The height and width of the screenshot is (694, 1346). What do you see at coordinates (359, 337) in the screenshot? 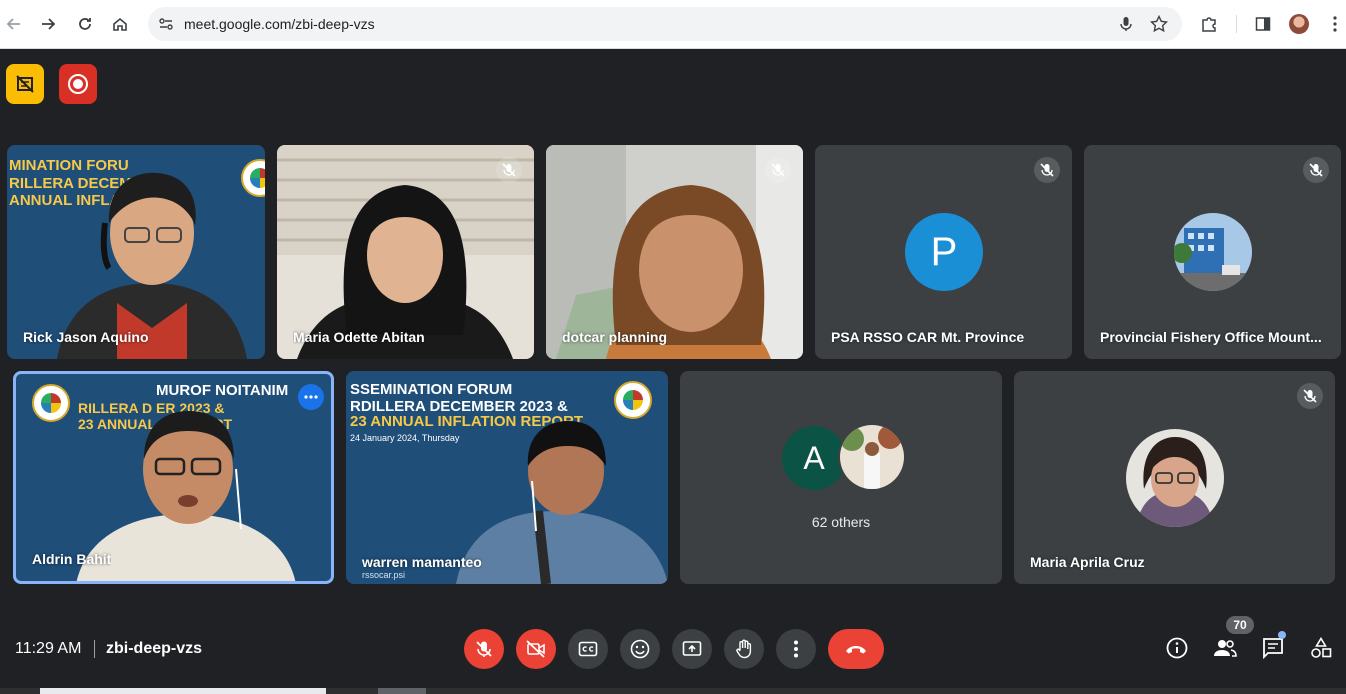
I see `participant-name: Maria Odette Abitan` at bounding box center [359, 337].